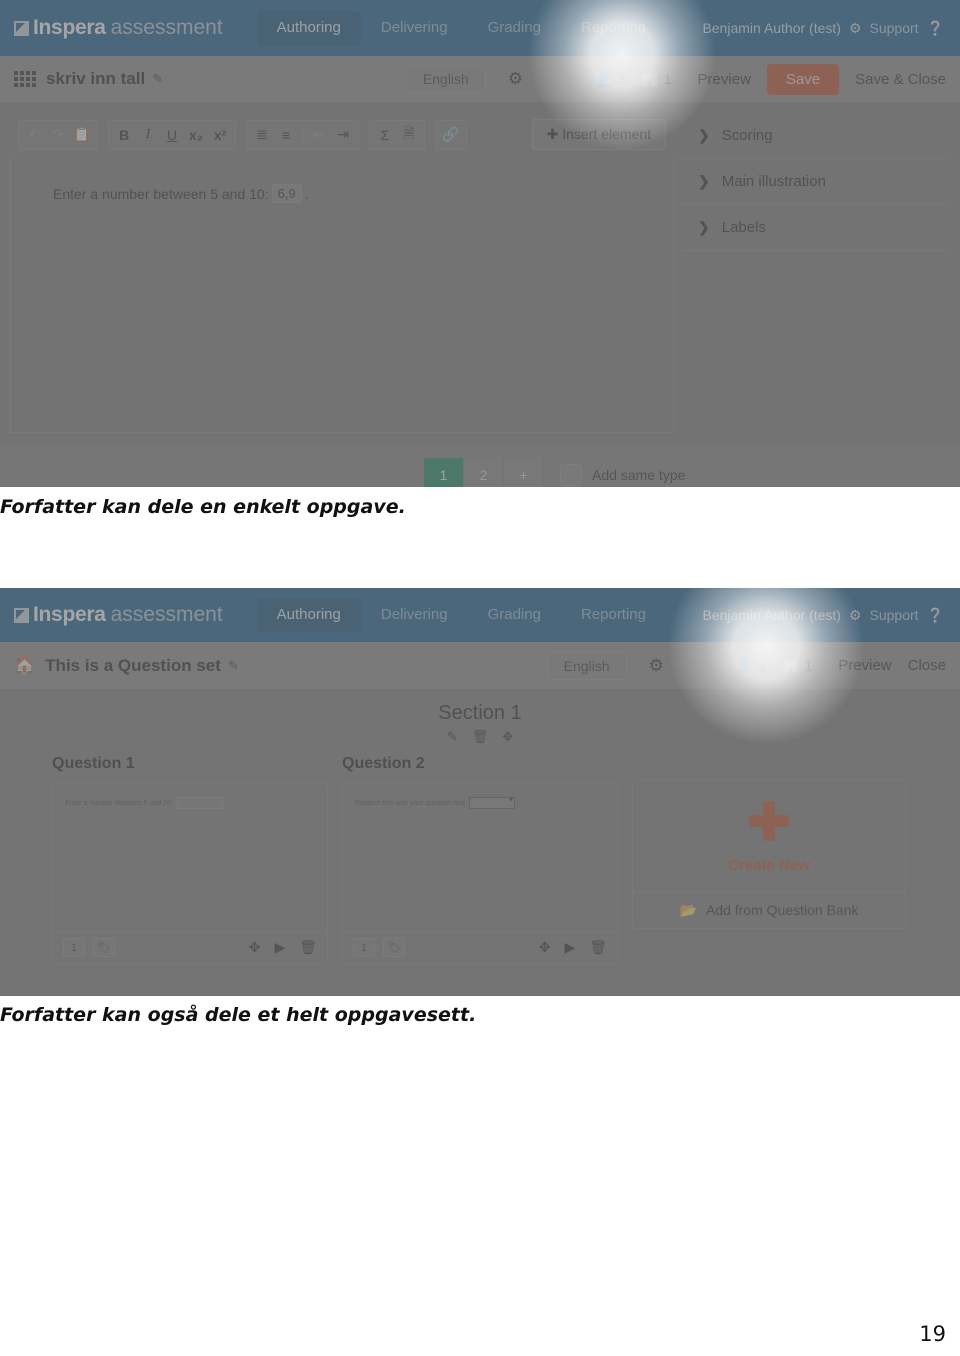  I want to click on question-card-tools: ✥ ▶ 🗑, so click(283, 947).